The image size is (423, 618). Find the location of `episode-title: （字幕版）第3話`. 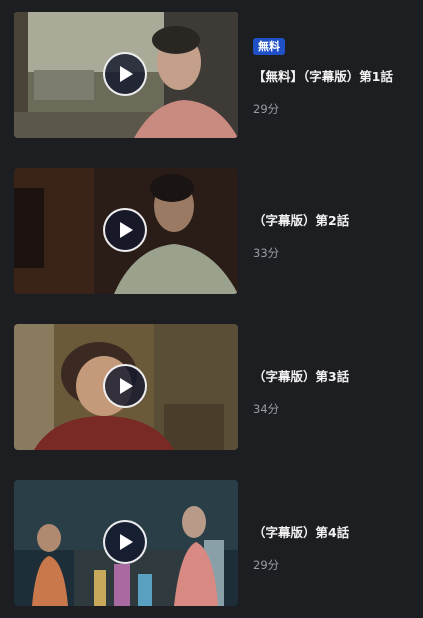

episode-title: （字幕版）第3話 is located at coordinates (301, 375).